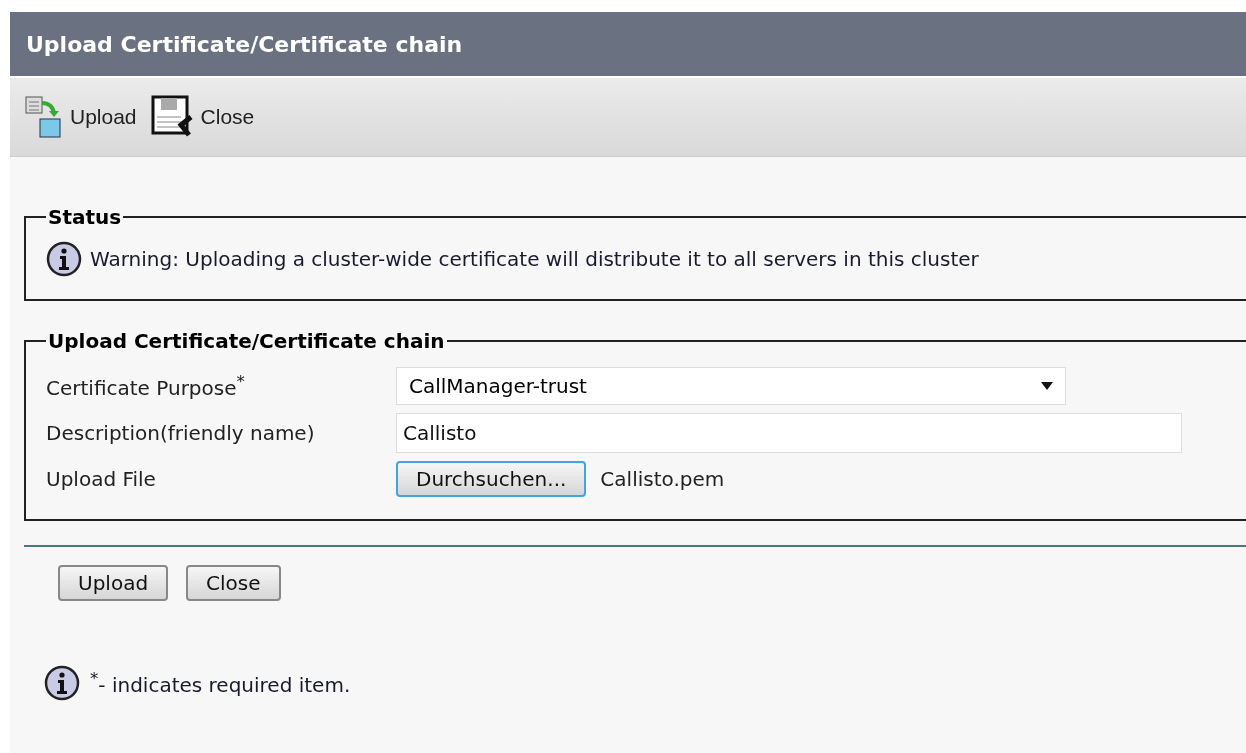  What do you see at coordinates (80, 117) in the screenshot?
I see `toolbar-button: Upload` at bounding box center [80, 117].